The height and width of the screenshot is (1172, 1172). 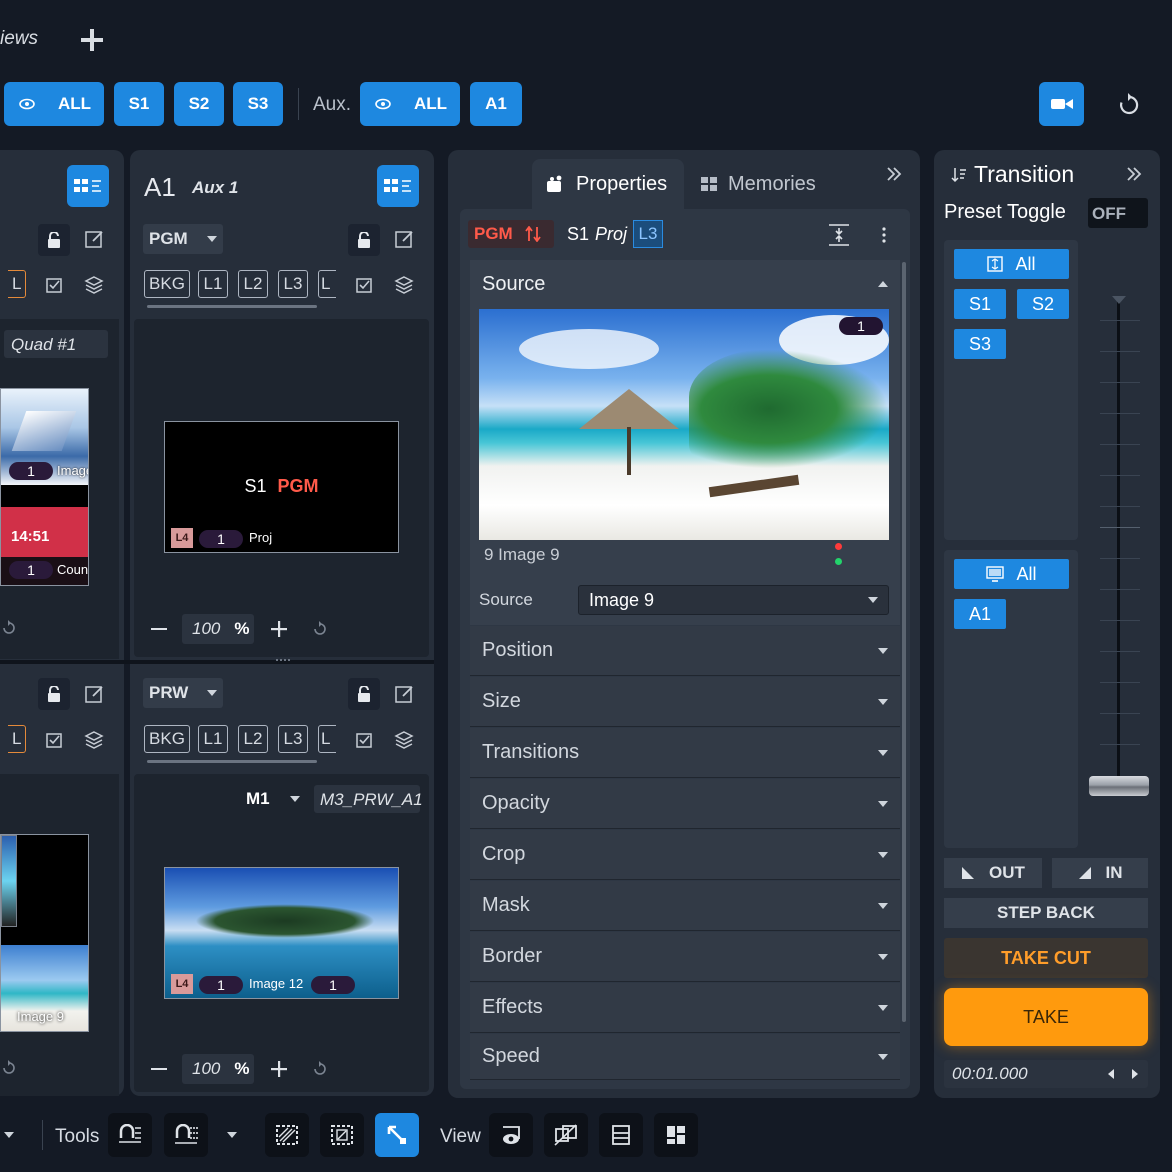 What do you see at coordinates (648, 234) in the screenshot?
I see `selected-layer-badge: L3` at bounding box center [648, 234].